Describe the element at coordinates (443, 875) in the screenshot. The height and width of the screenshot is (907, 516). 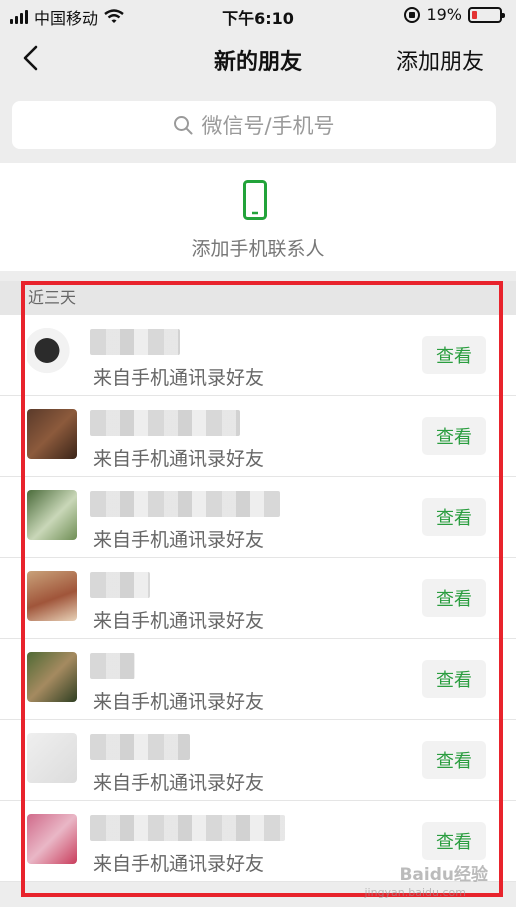
I see `baidu-watermark: Baidu经验` at that location.